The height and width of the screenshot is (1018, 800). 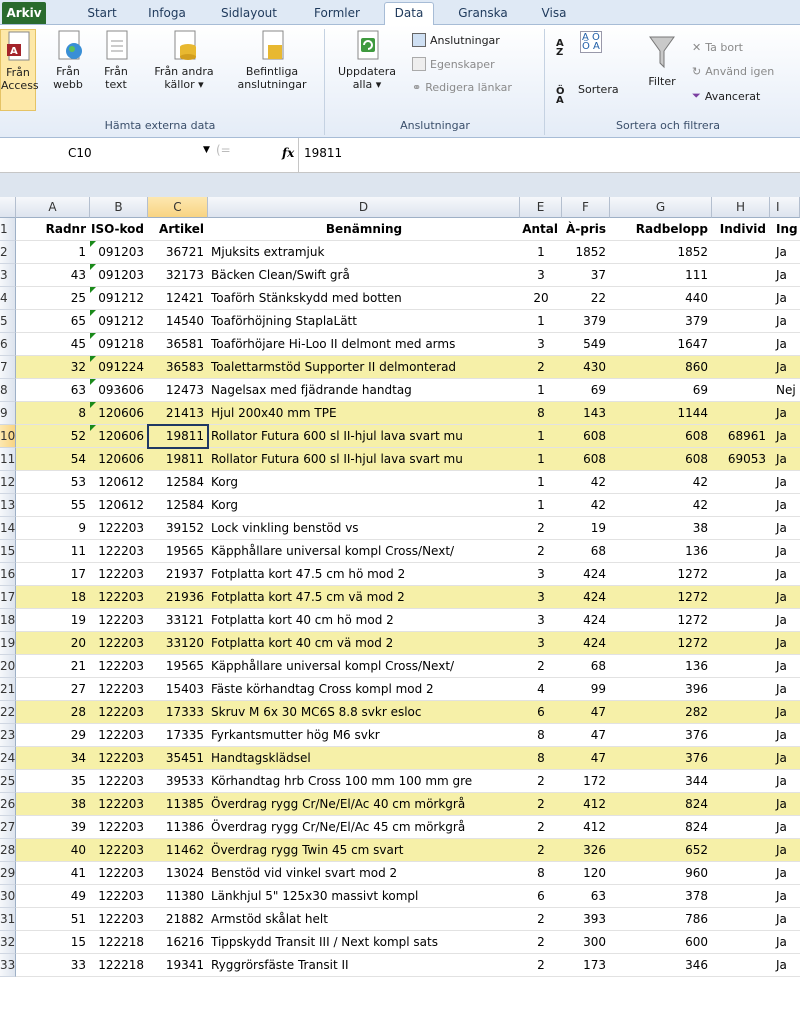 I want to click on table-cell: 430, so click(x=586, y=367).